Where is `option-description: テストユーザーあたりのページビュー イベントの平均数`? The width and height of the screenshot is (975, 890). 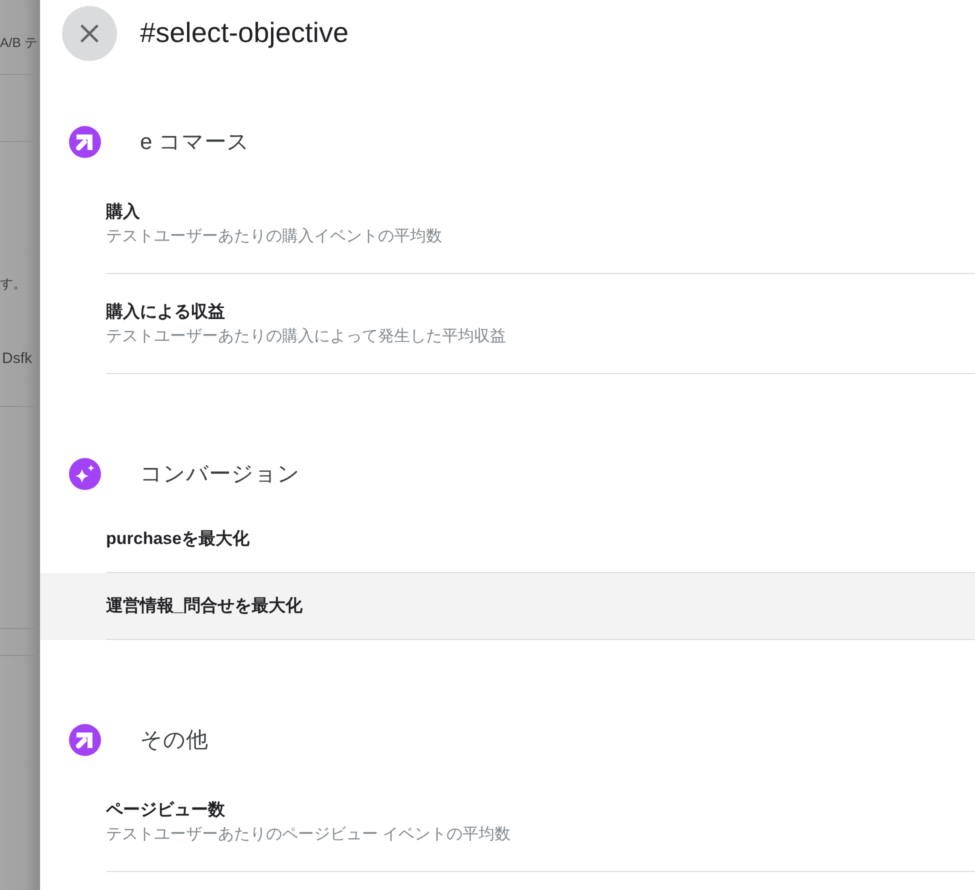
option-description: テストユーザーあたりのページビュー イベントの平均数 is located at coordinates (308, 835).